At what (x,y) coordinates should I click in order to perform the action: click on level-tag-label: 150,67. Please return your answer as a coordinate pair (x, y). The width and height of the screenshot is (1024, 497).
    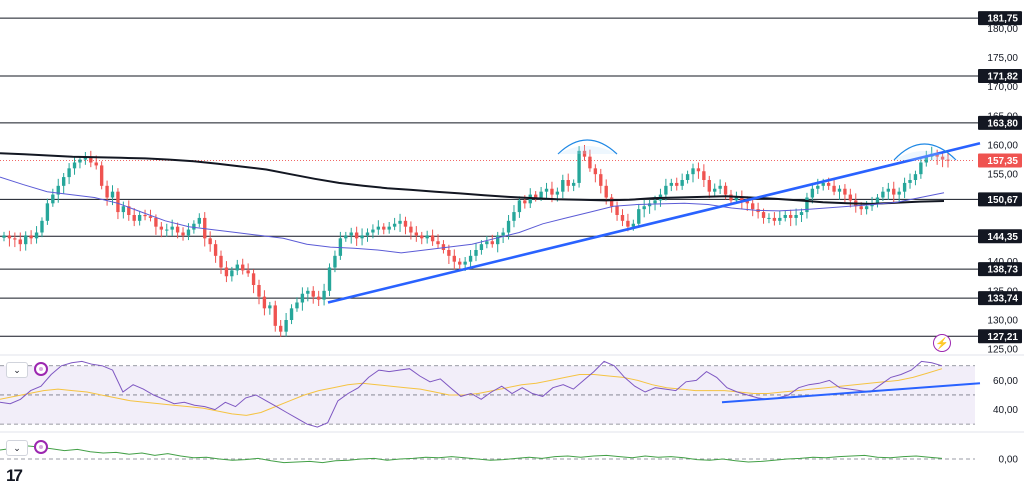
    Looking at the image, I should click on (1002, 200).